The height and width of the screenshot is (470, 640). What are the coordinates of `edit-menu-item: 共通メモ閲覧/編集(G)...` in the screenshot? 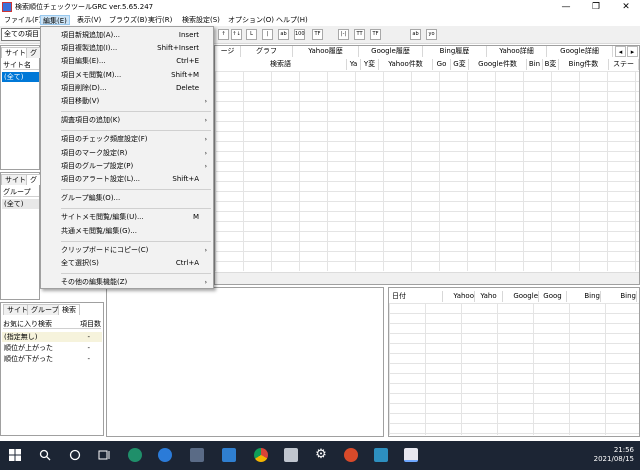 It's located at (127, 231).